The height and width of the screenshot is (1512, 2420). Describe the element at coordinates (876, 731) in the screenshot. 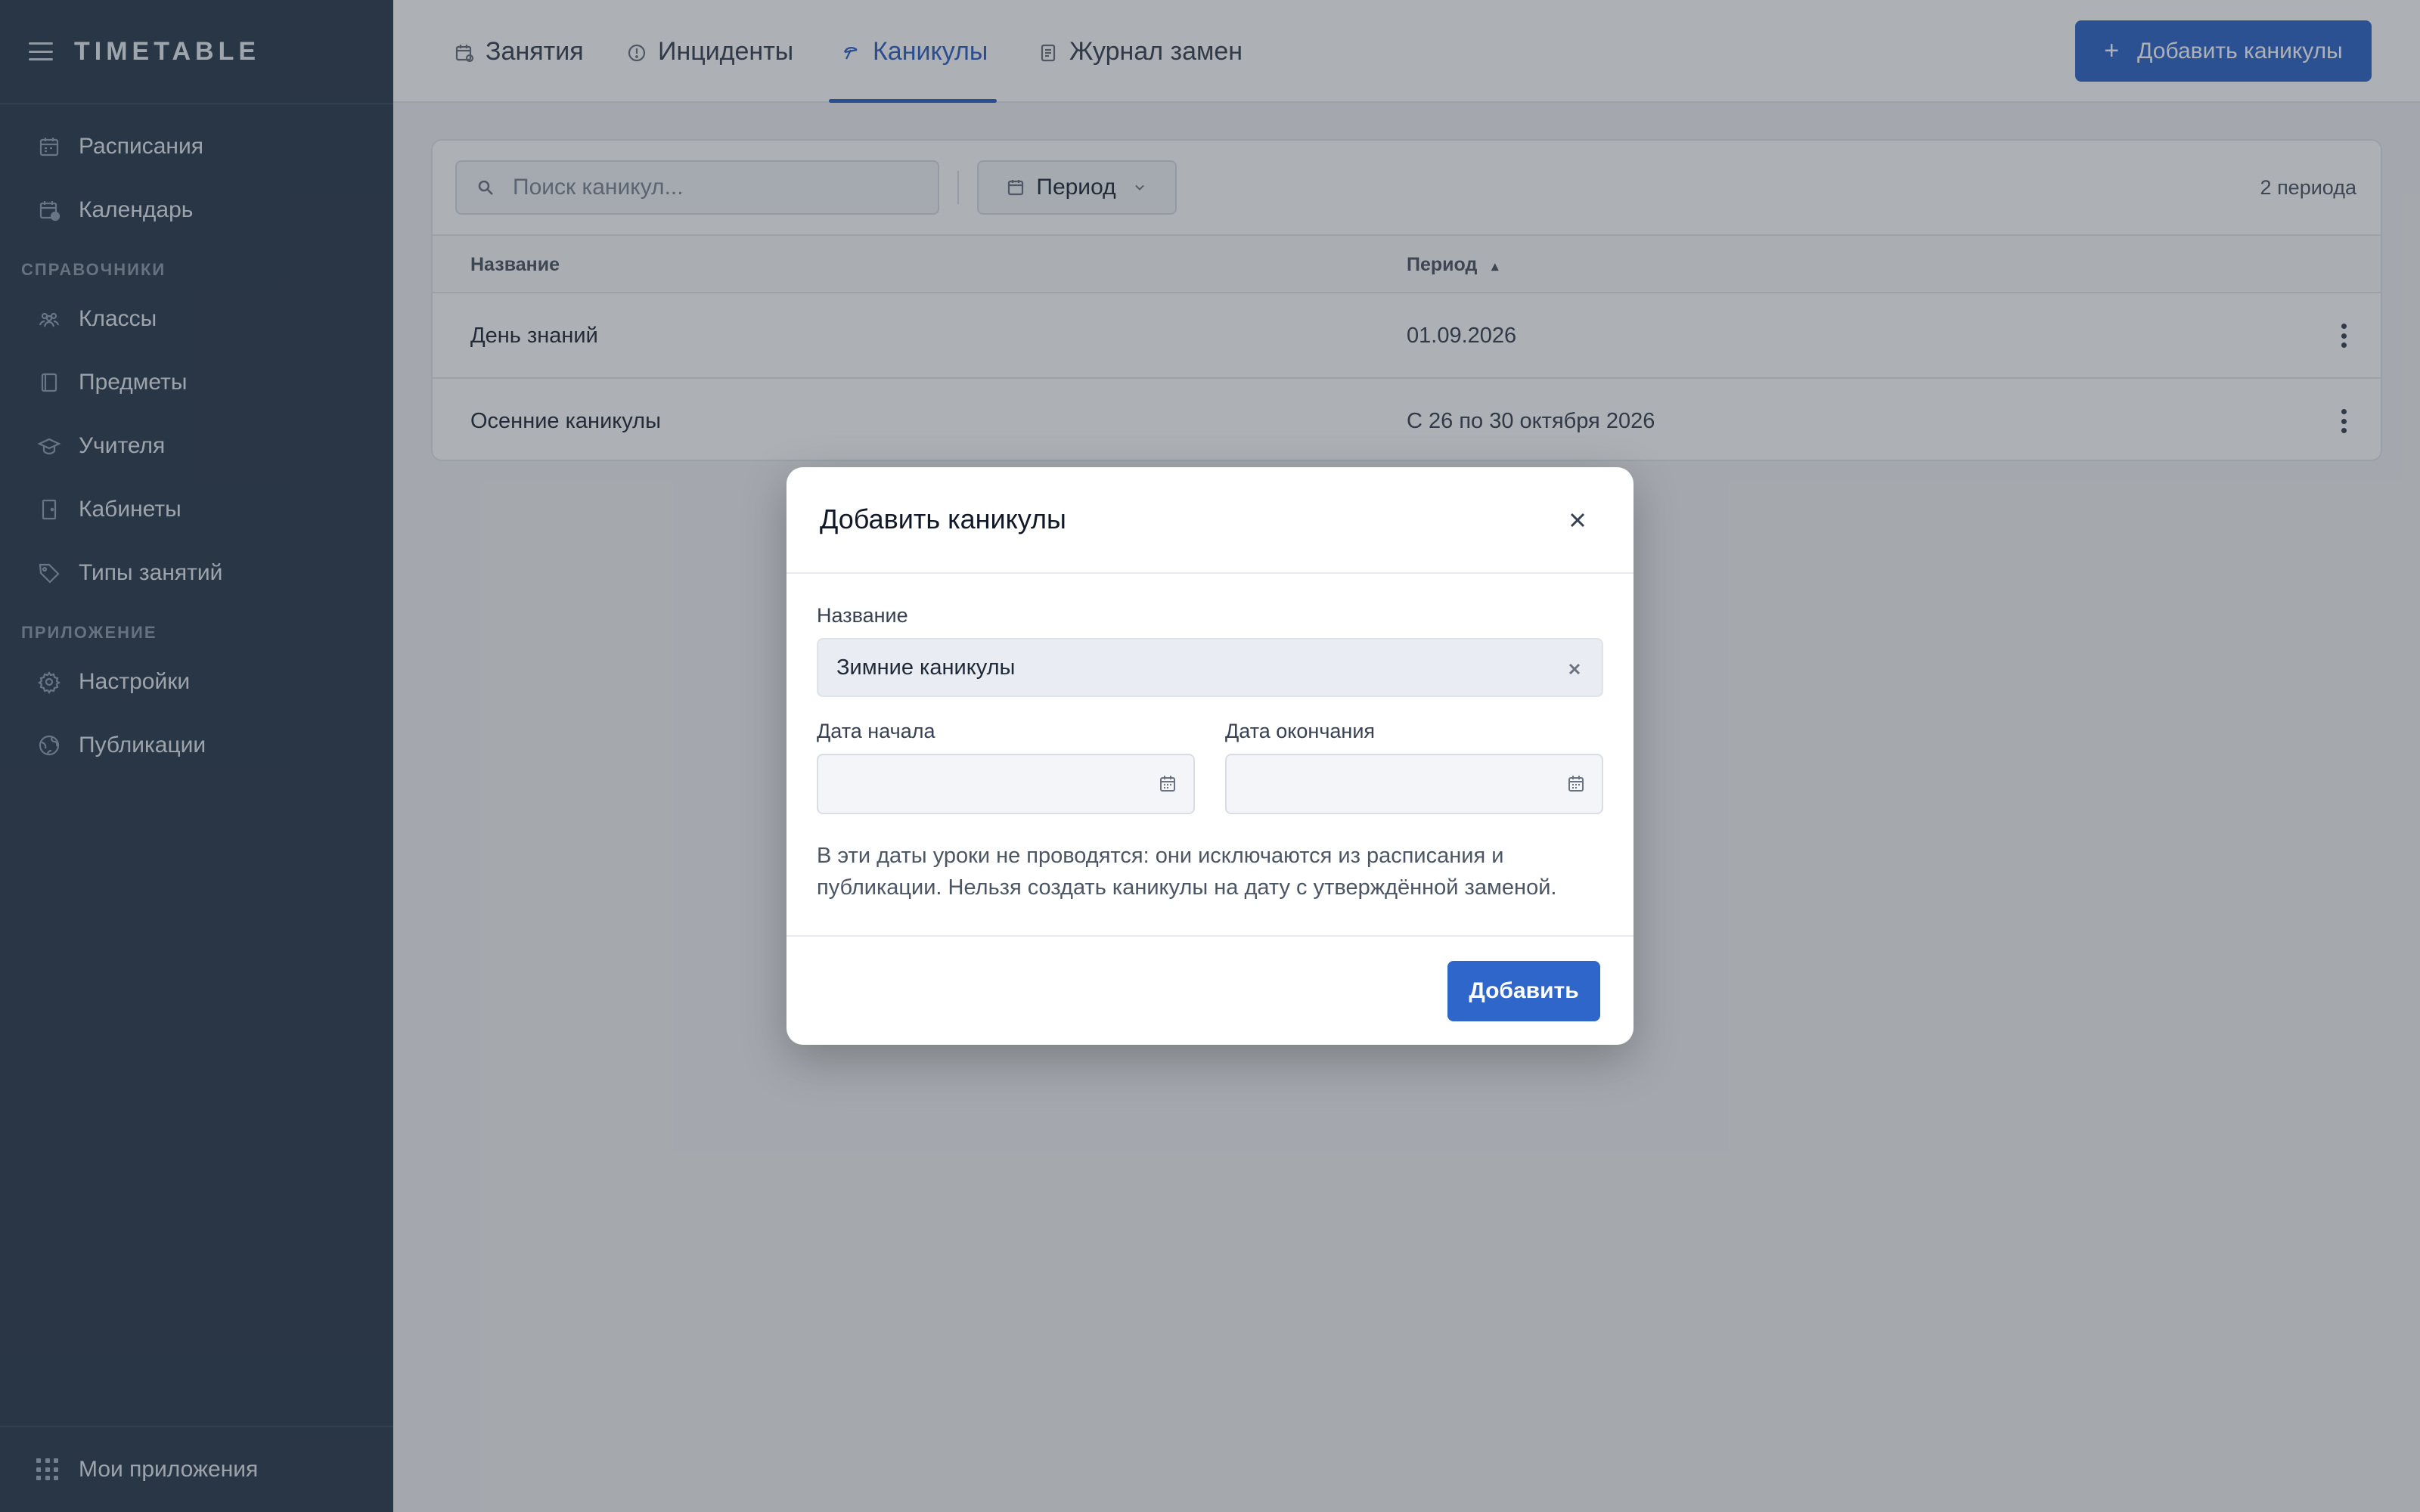

I see `start-date-label: Дата начала` at that location.